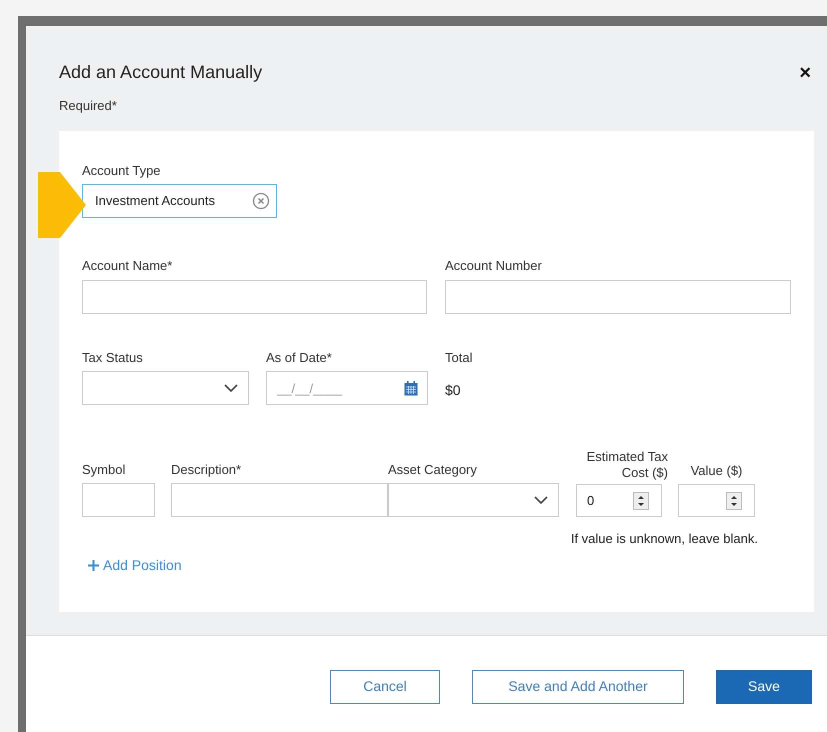 Image resolution: width=827 pixels, height=732 pixels. Describe the element at coordinates (716, 500) in the screenshot. I see `value-field` at that location.